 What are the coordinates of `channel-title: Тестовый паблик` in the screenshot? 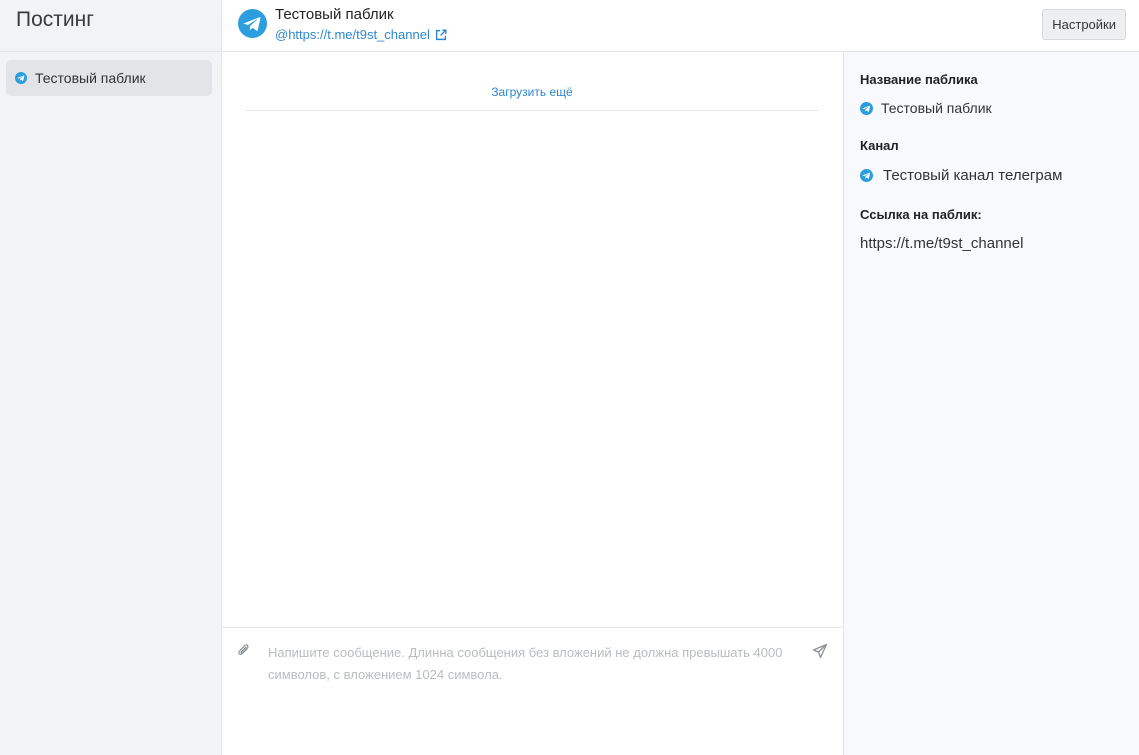 It's located at (334, 14).